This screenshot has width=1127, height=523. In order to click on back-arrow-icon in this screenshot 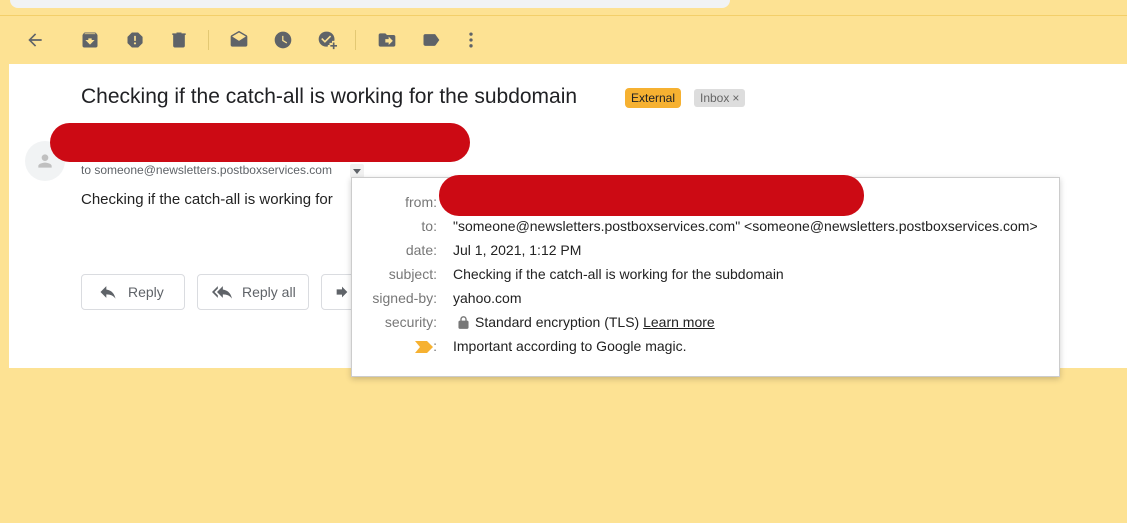, I will do `click(35, 40)`.